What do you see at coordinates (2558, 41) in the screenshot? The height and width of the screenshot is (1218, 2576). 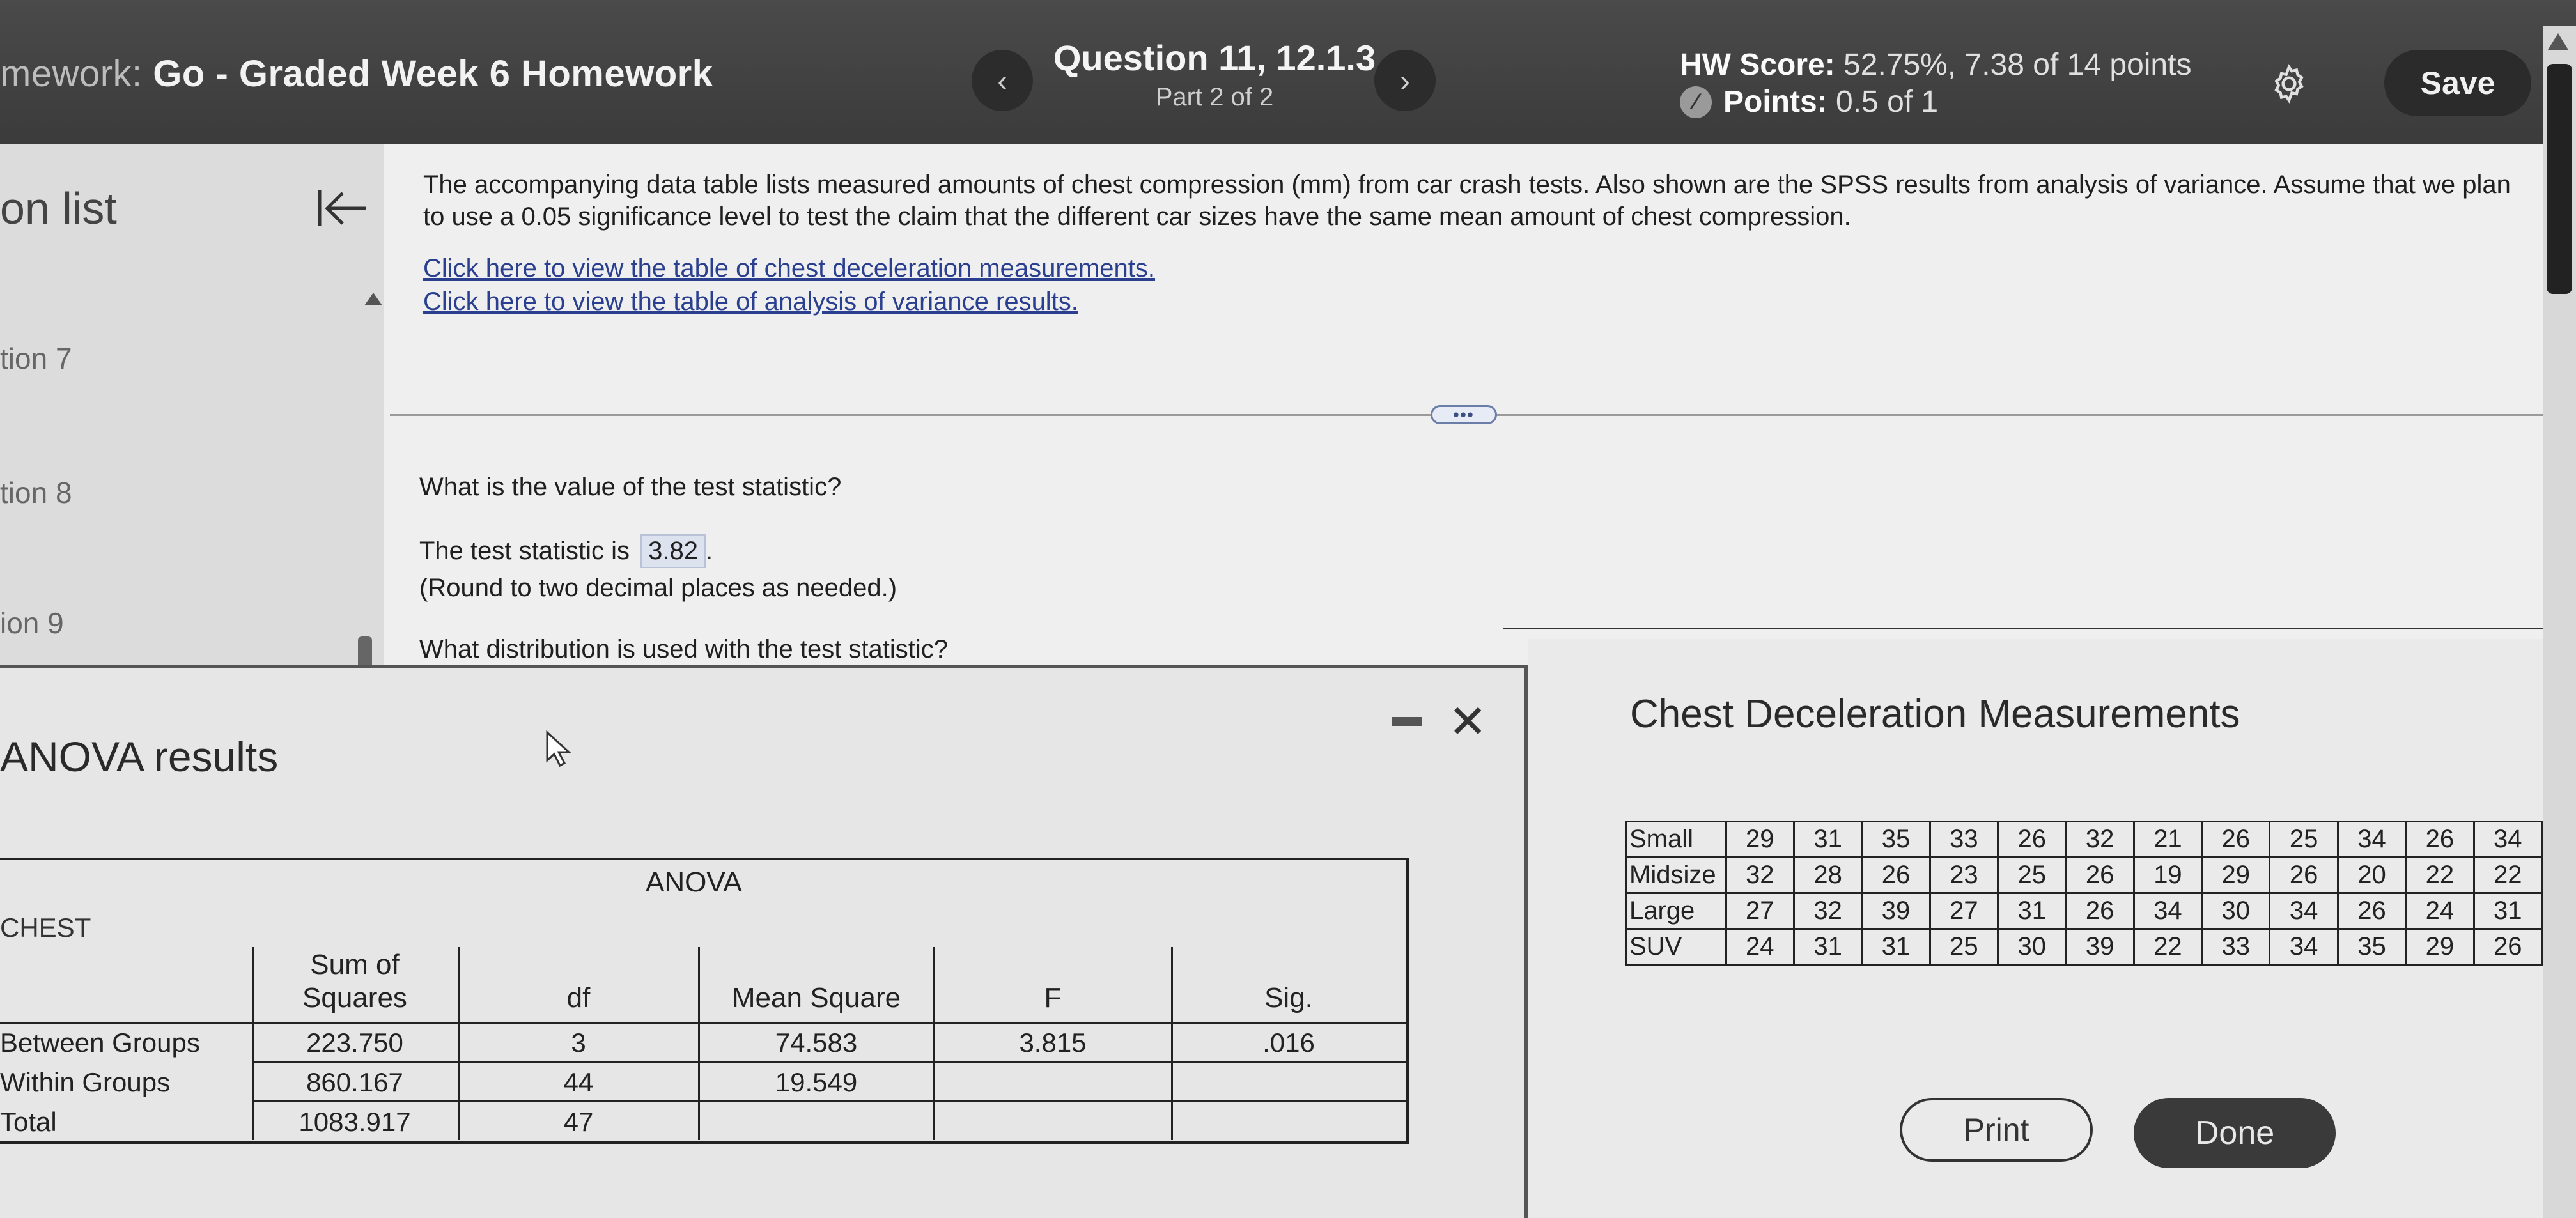 I see `scroll-up-icon` at bounding box center [2558, 41].